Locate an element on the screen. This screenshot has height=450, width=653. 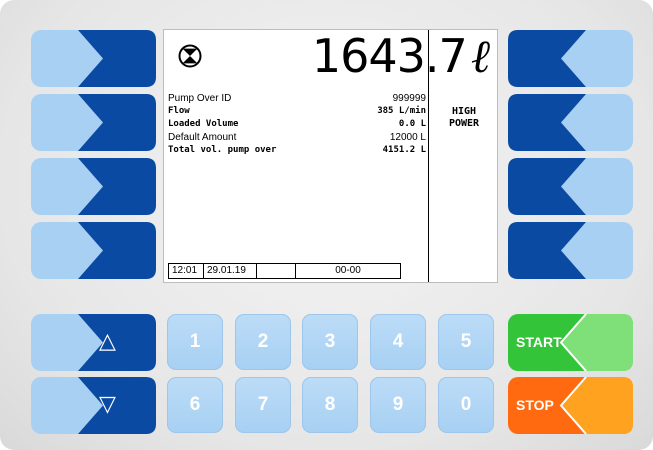
status-code: 00-00 is located at coordinates (348, 270).